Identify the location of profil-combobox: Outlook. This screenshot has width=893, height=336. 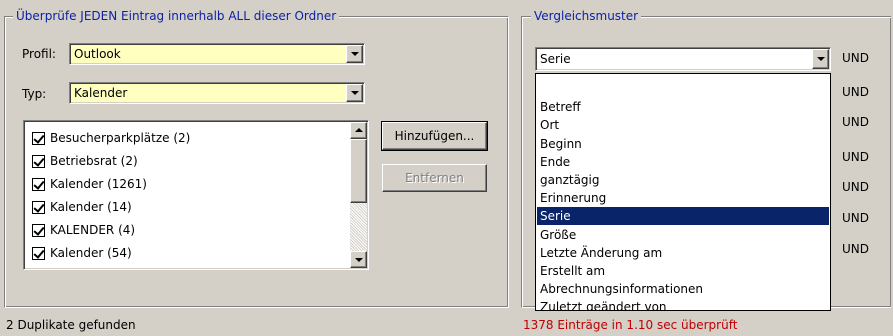
(217, 54).